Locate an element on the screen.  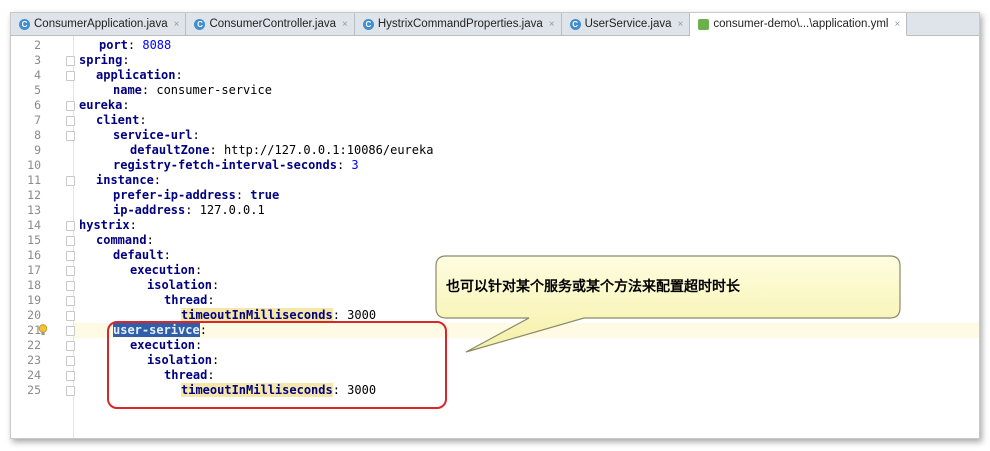
code-text: application: is located at coordinates (139, 75).